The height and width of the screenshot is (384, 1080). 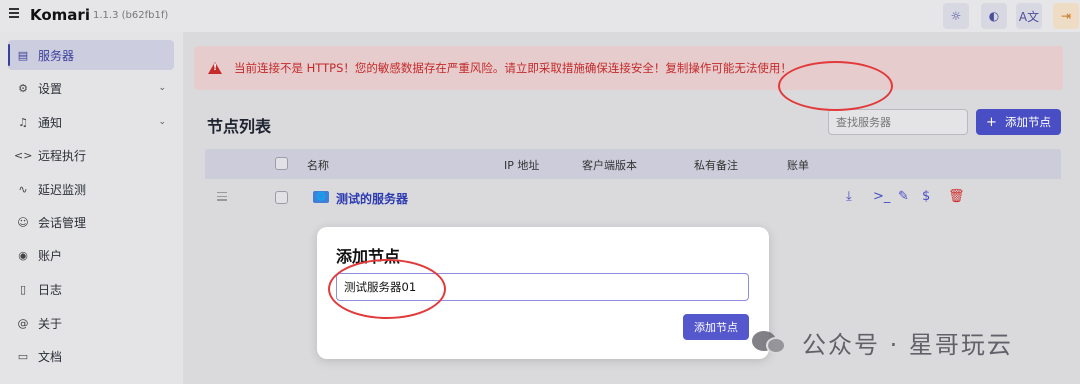 I want to click on add-node-button: + 添加节点, so click(x=1018, y=122).